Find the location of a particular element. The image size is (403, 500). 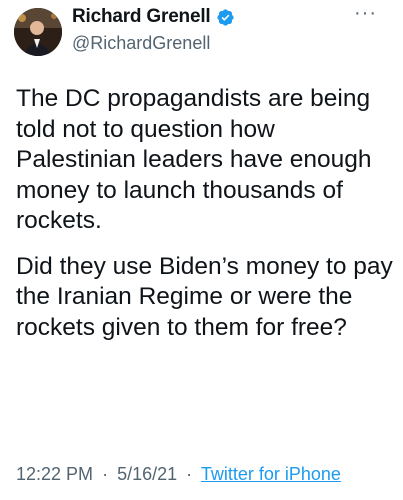

tweet-meta: 12:22 PM · 5/16/21 · Twitter for iPhone is located at coordinates (178, 474).